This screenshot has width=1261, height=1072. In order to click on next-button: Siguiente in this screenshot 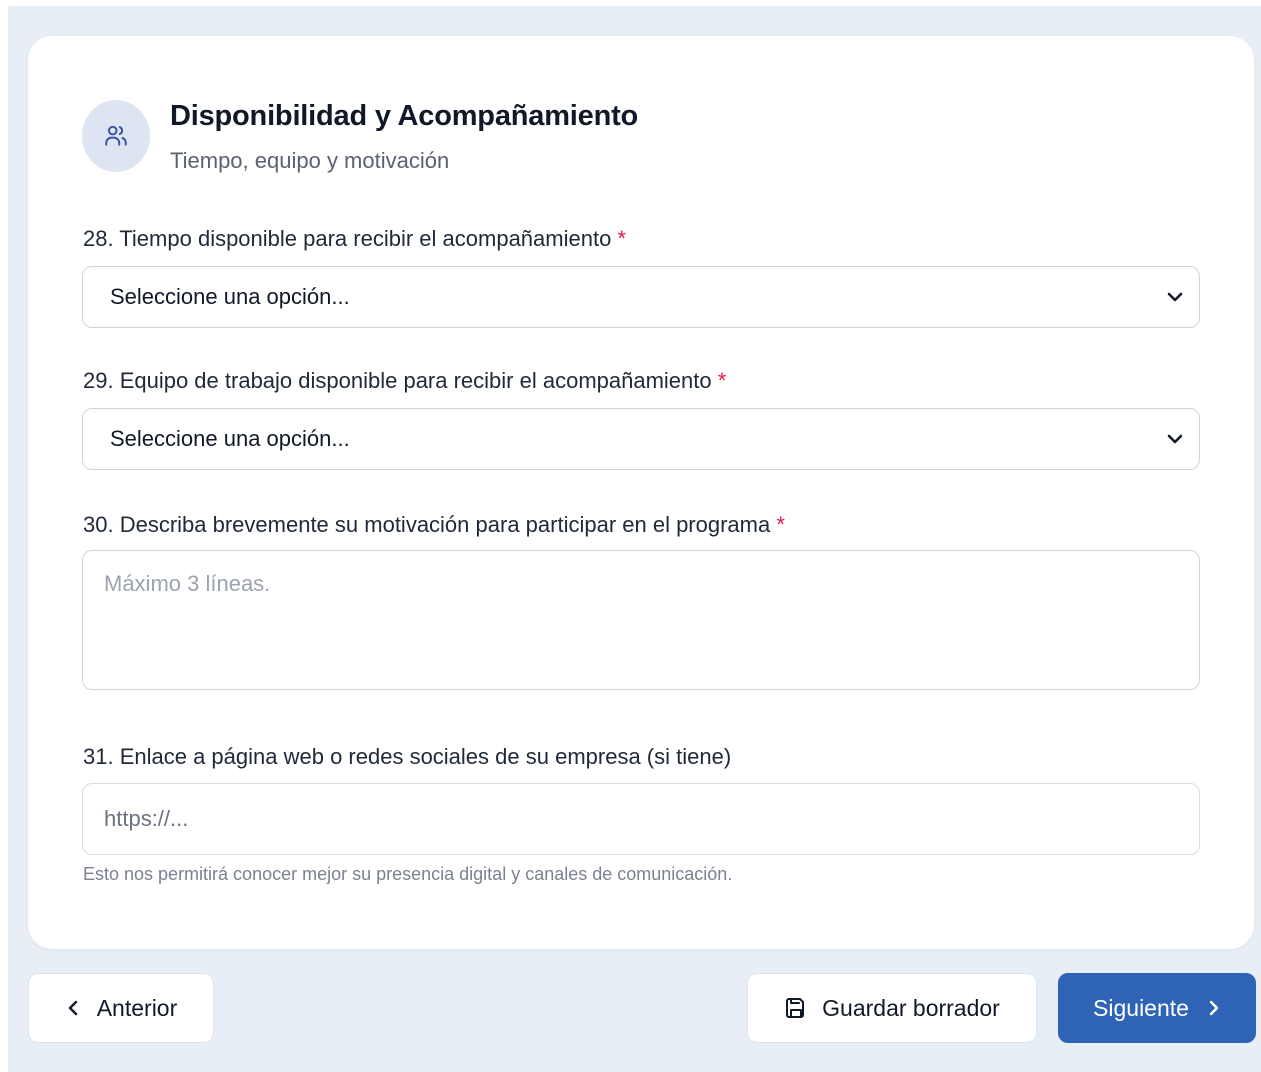, I will do `click(1157, 1008)`.